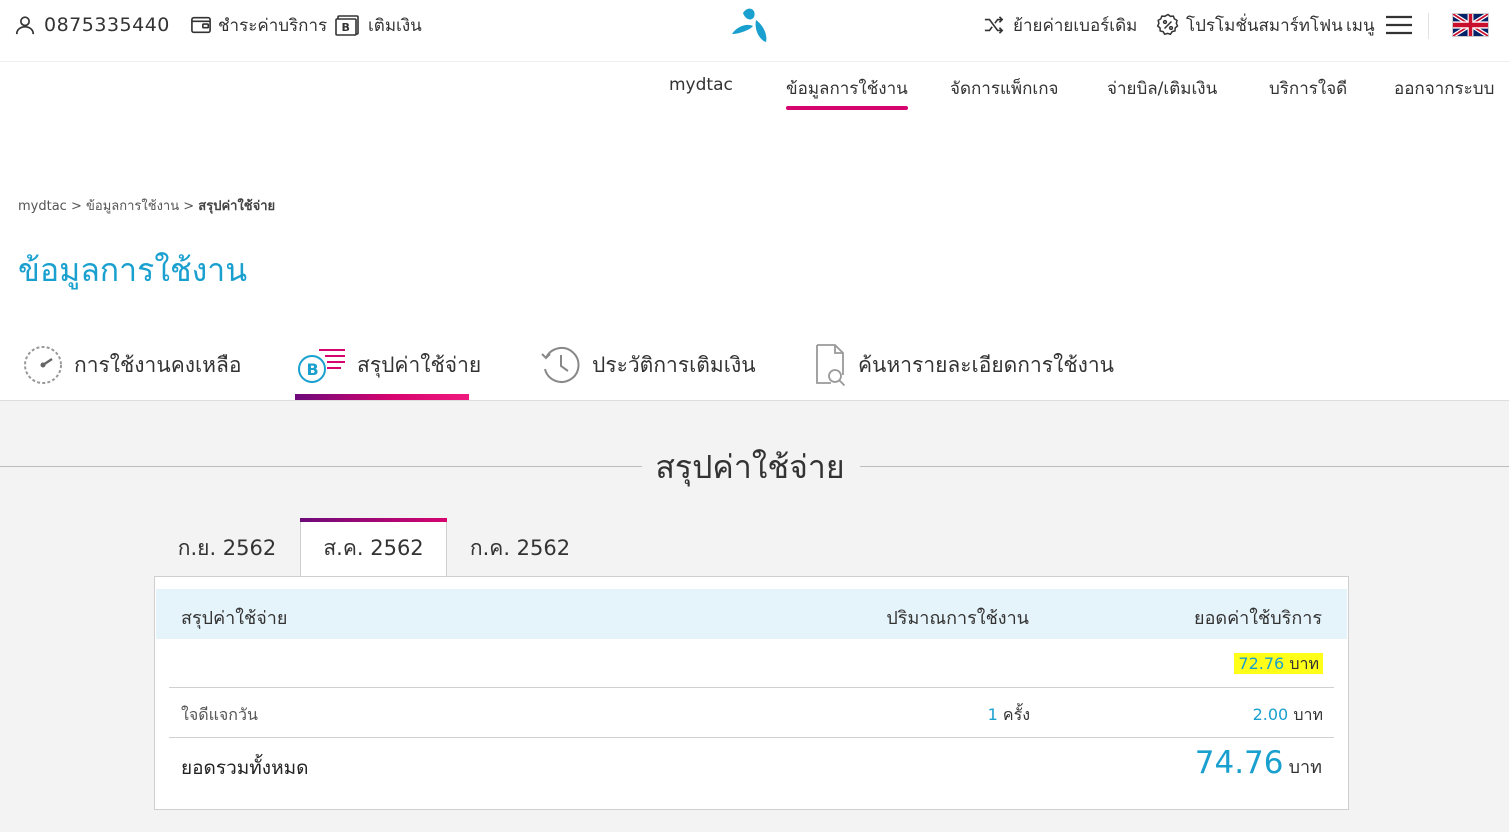 Image resolution: width=1509 pixels, height=832 pixels. I want to click on amount-value: 2.00, so click(1270, 714).